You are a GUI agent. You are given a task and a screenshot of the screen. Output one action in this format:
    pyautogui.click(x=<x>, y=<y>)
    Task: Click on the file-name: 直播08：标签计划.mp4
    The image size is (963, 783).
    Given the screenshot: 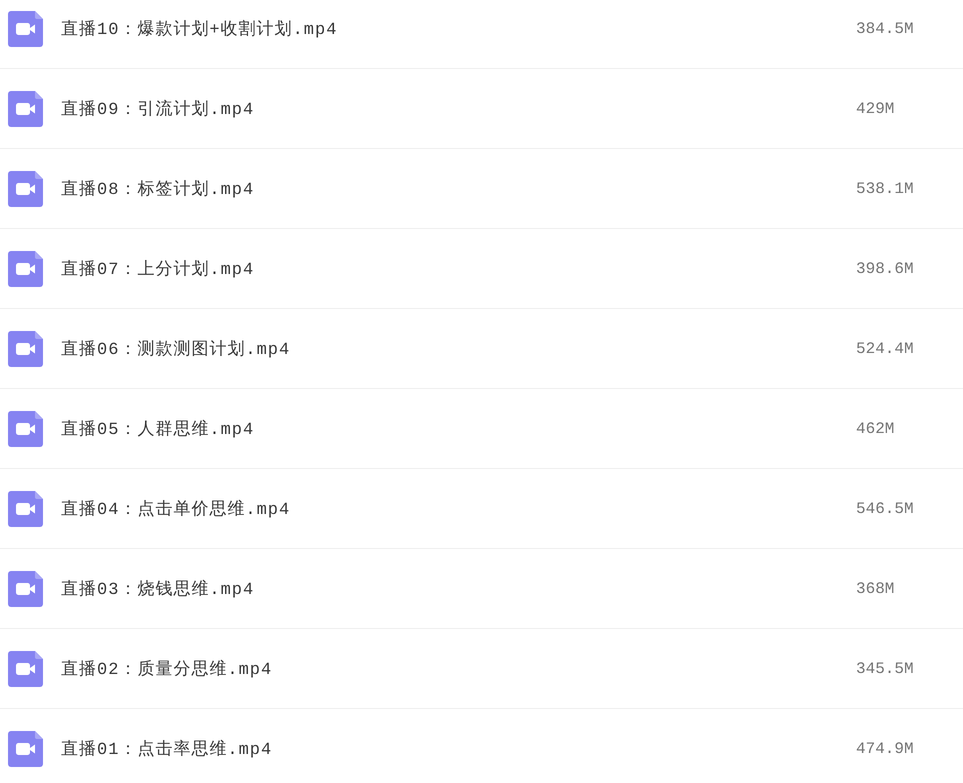 What is the action you would take?
    pyautogui.click(x=158, y=189)
    